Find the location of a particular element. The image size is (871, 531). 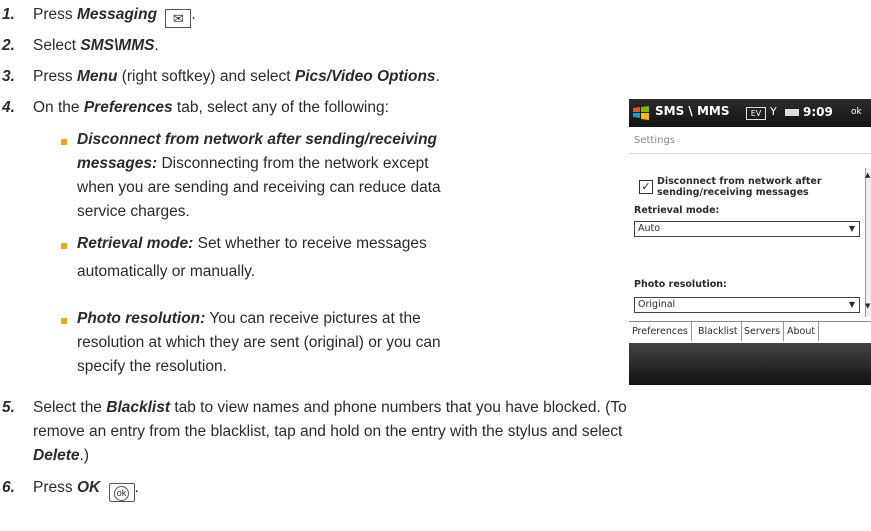

tab-preferences: Preferences is located at coordinates (660, 331).